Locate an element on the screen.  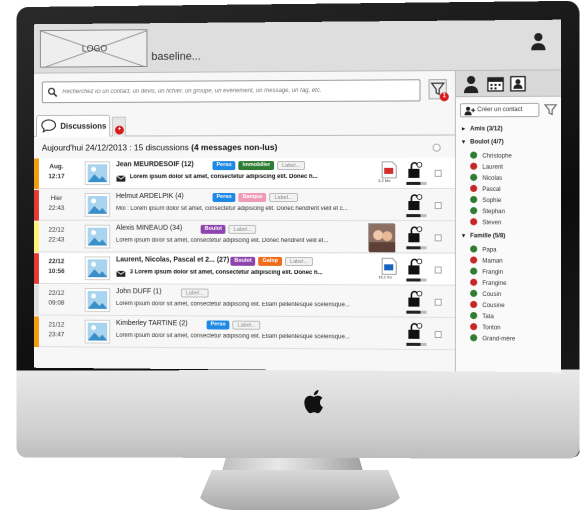
contact-group: ▸ Amis (3/12) is located at coordinates (482, 128).